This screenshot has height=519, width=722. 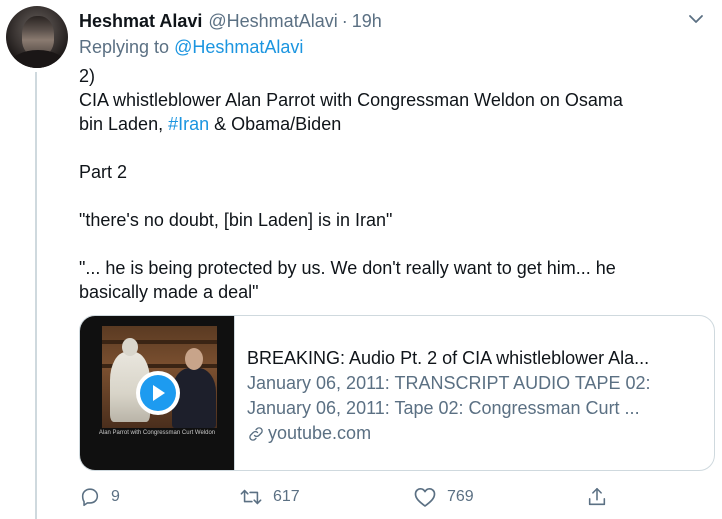 I want to click on reply-count: 9, so click(x=115, y=496).